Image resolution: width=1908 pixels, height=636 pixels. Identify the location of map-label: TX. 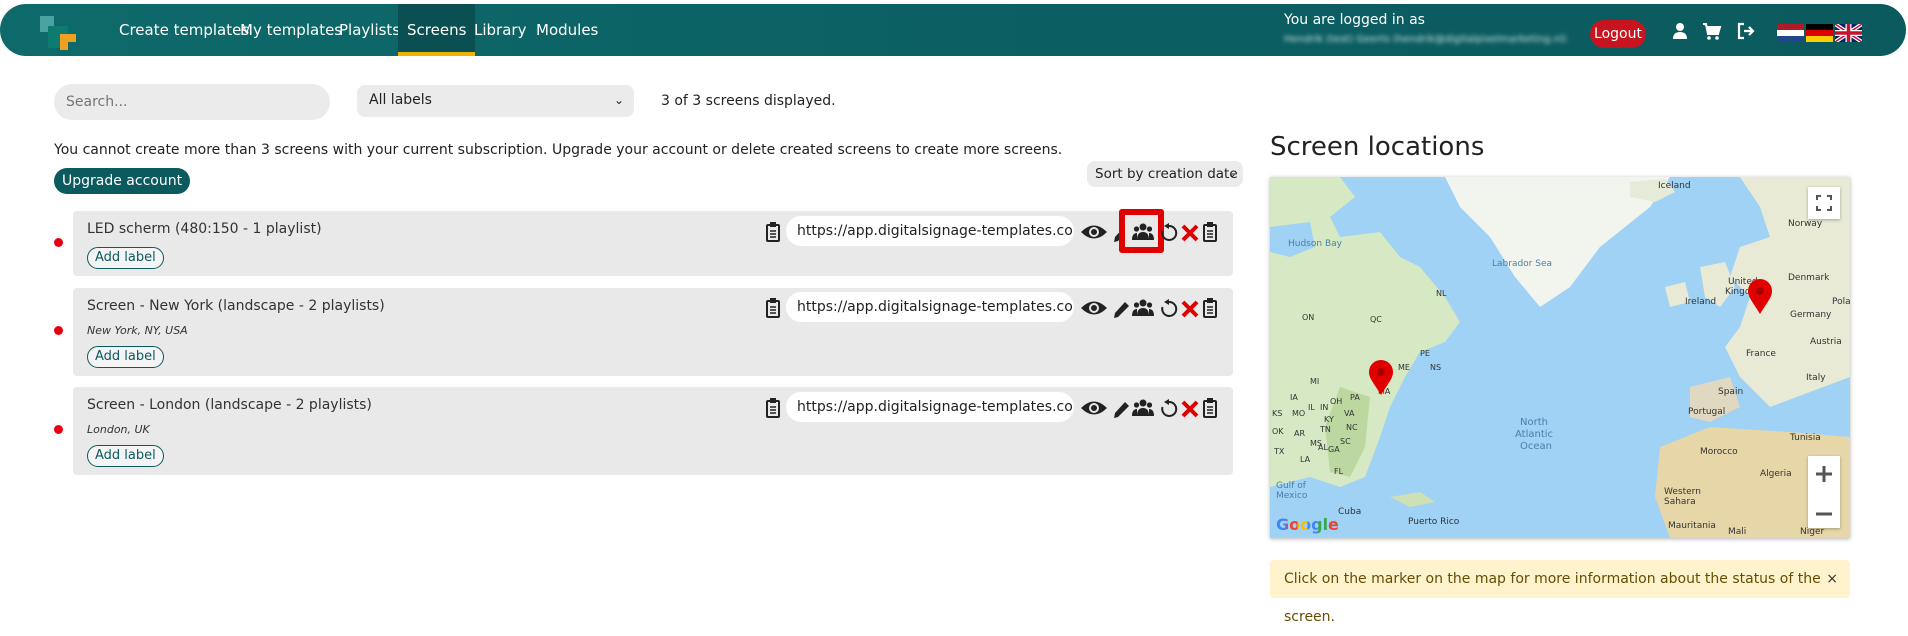
(1279, 451).